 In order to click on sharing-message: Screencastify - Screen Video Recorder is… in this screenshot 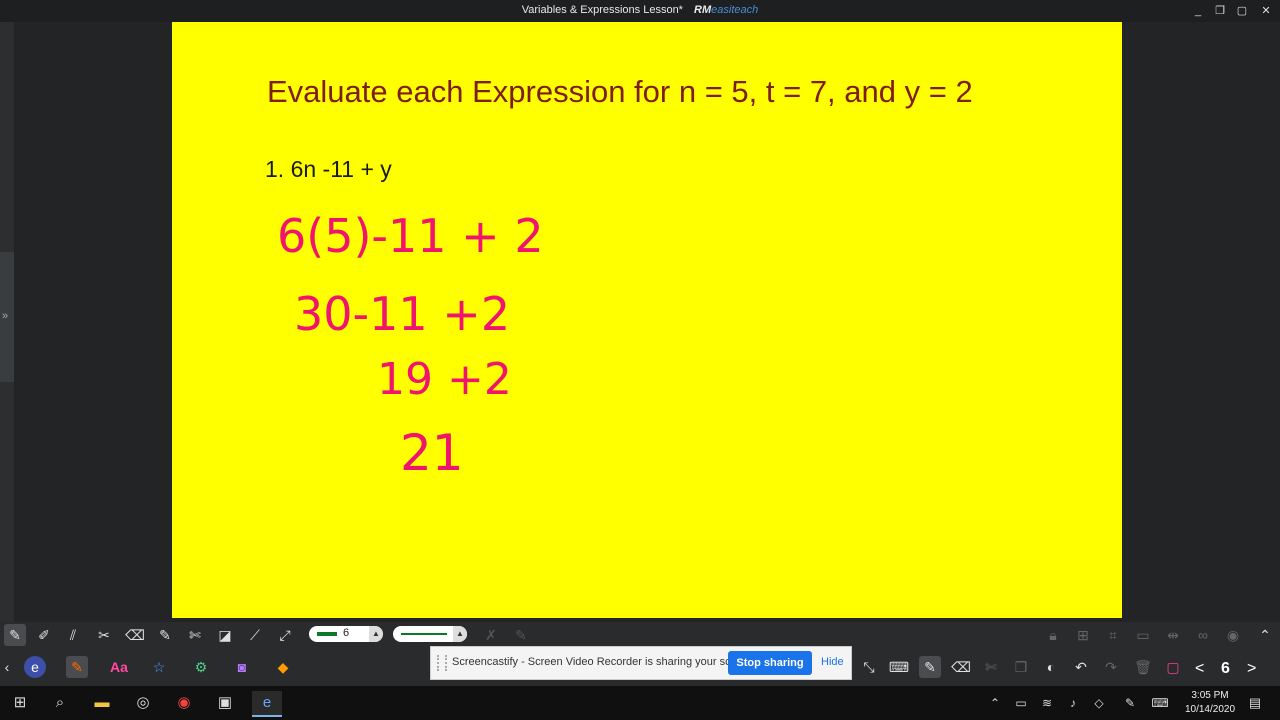, I will do `click(604, 662)`.